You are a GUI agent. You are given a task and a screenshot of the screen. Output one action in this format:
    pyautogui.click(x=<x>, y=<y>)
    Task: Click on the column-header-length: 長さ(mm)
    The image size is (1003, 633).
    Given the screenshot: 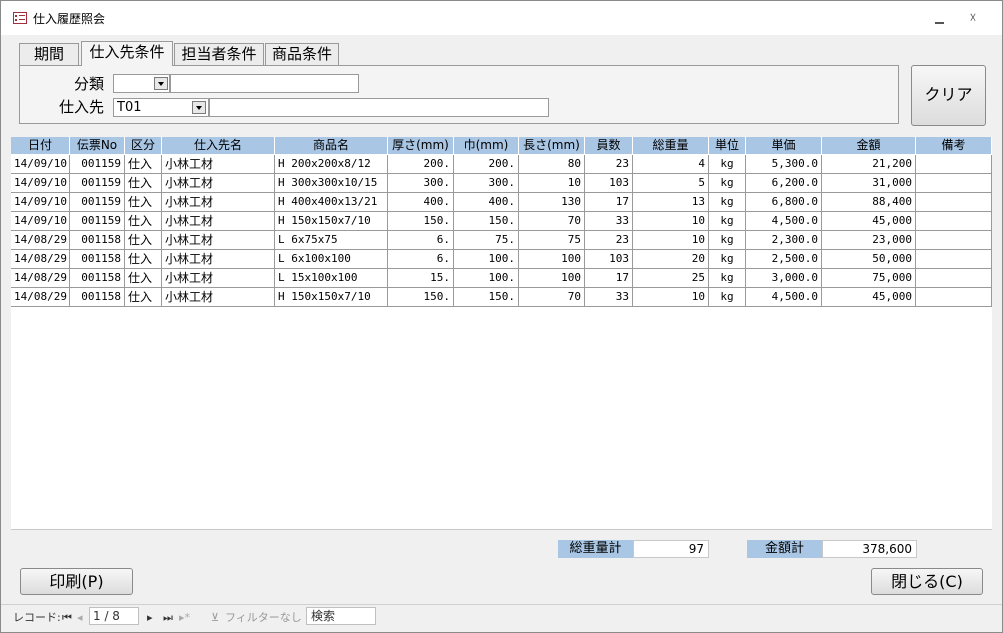 What is the action you would take?
    pyautogui.click(x=552, y=145)
    